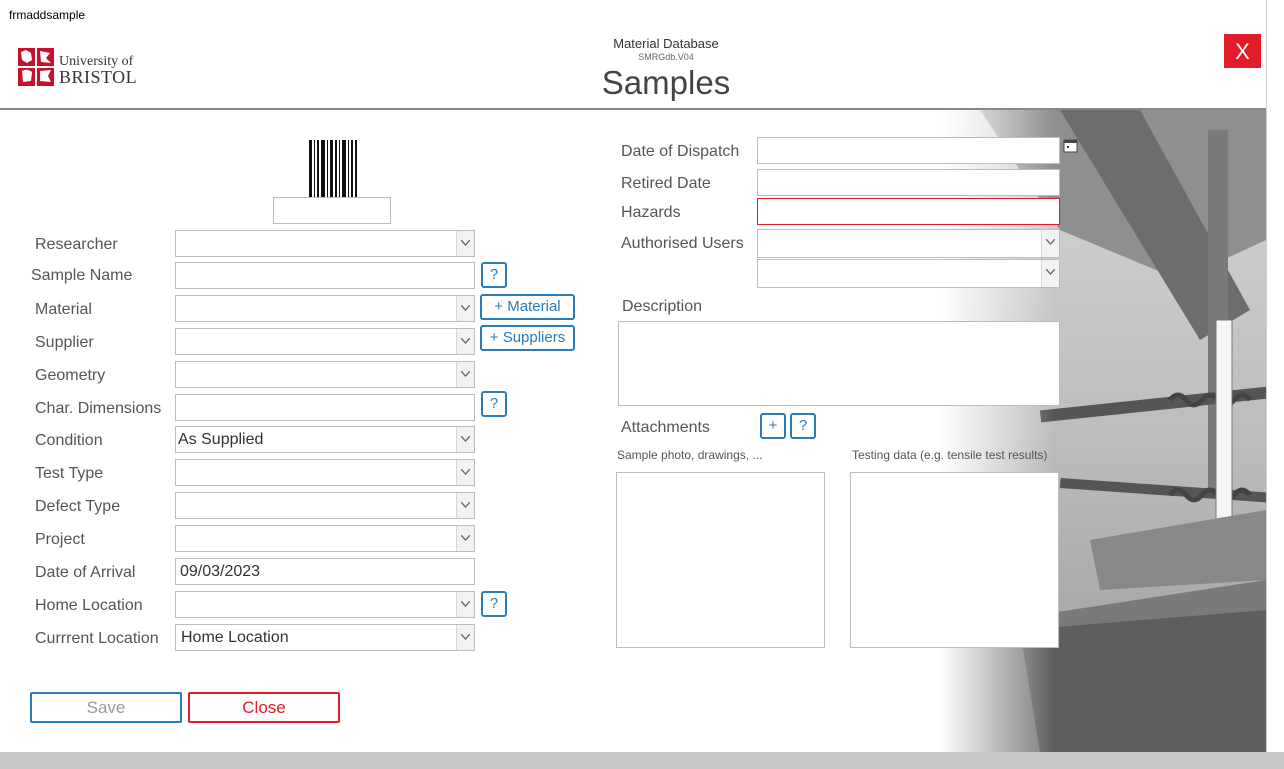 This screenshot has height=769, width=1284. What do you see at coordinates (803, 426) in the screenshot?
I see `attachments-help-button: ?` at bounding box center [803, 426].